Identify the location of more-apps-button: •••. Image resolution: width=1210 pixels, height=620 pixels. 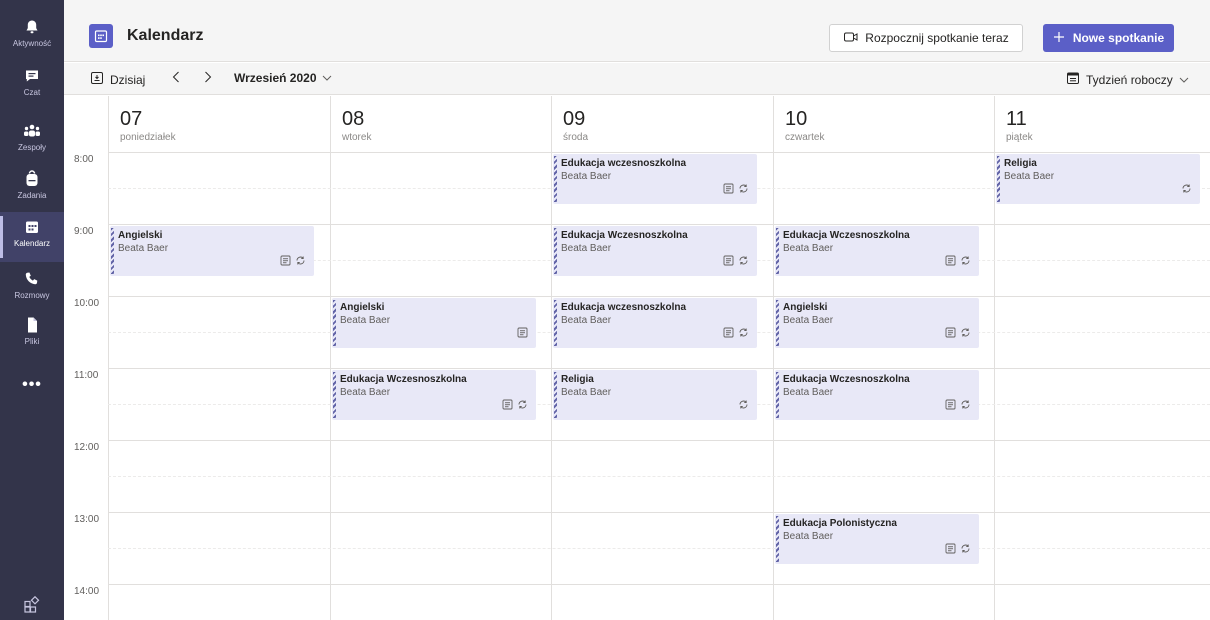
(32, 385).